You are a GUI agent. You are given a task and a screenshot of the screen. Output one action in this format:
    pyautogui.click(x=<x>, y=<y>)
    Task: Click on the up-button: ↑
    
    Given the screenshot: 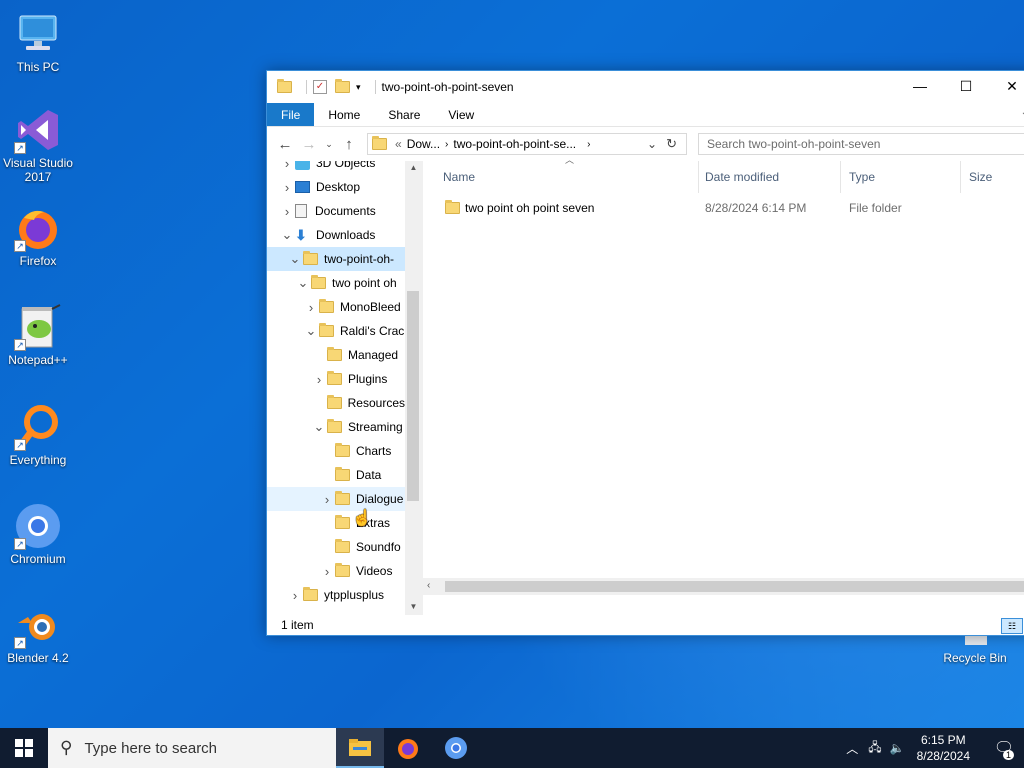 What is the action you would take?
    pyautogui.click(x=349, y=144)
    